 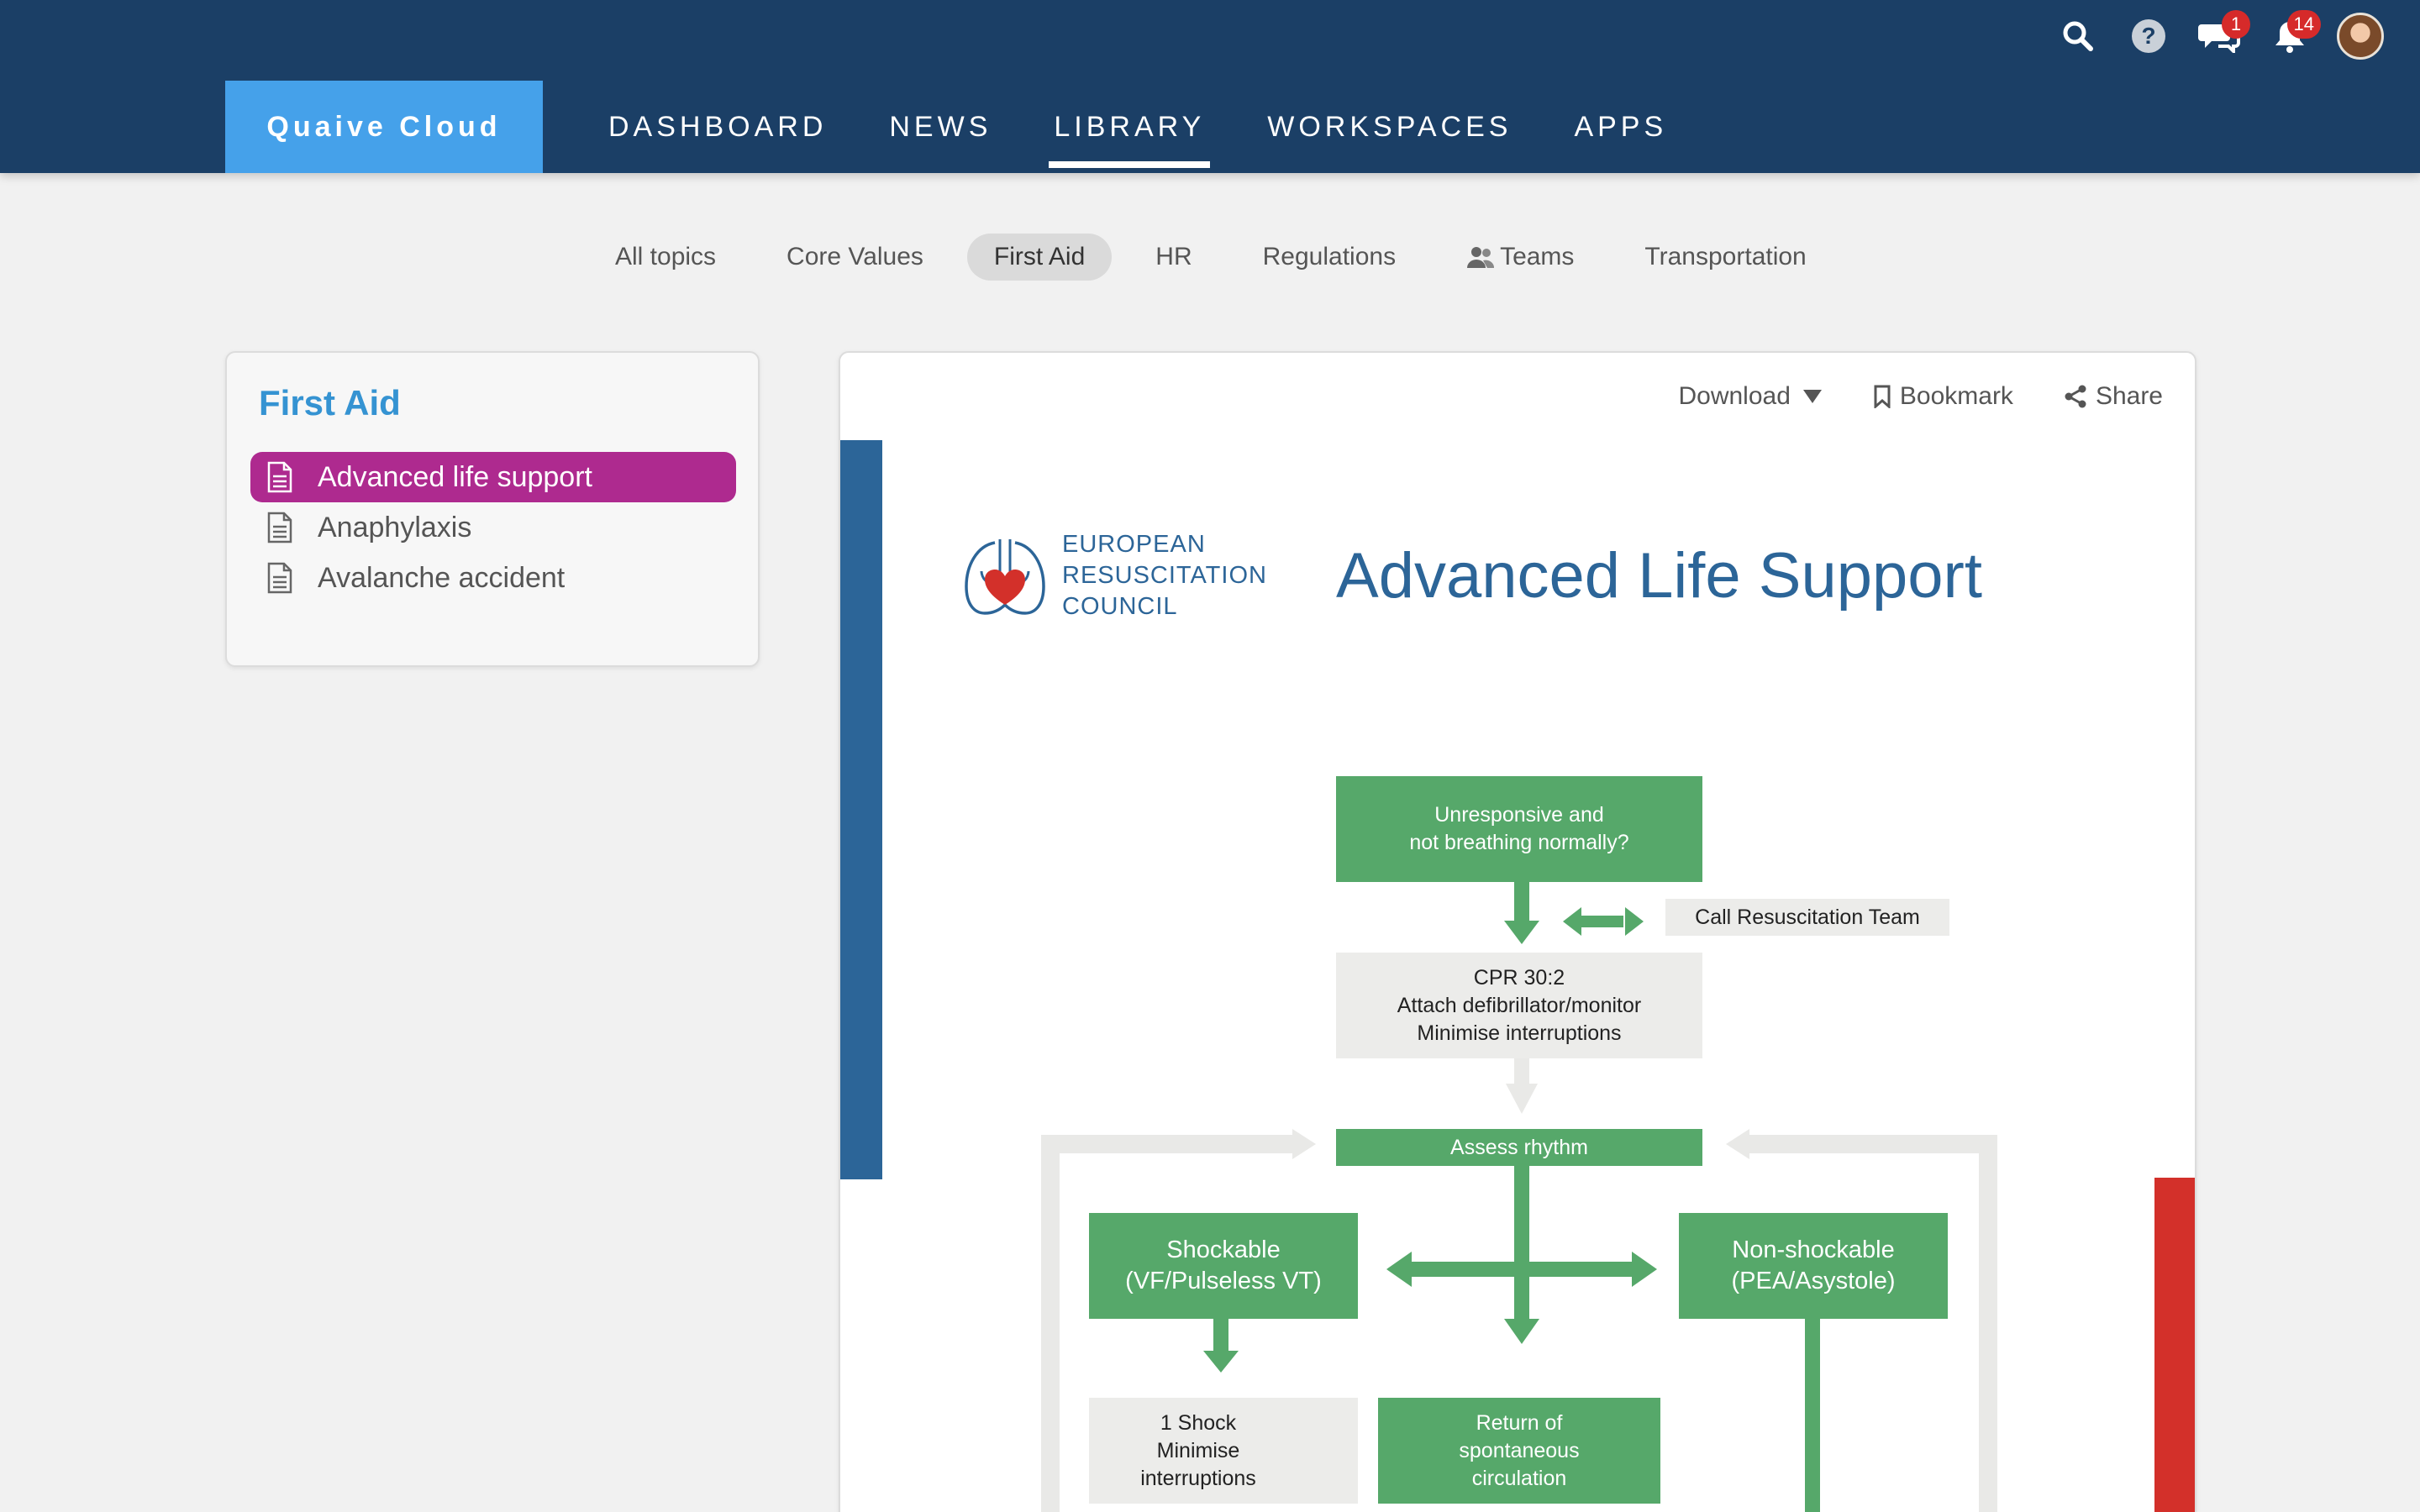 What do you see at coordinates (330, 403) in the screenshot?
I see `sidebar-title: First Aid` at bounding box center [330, 403].